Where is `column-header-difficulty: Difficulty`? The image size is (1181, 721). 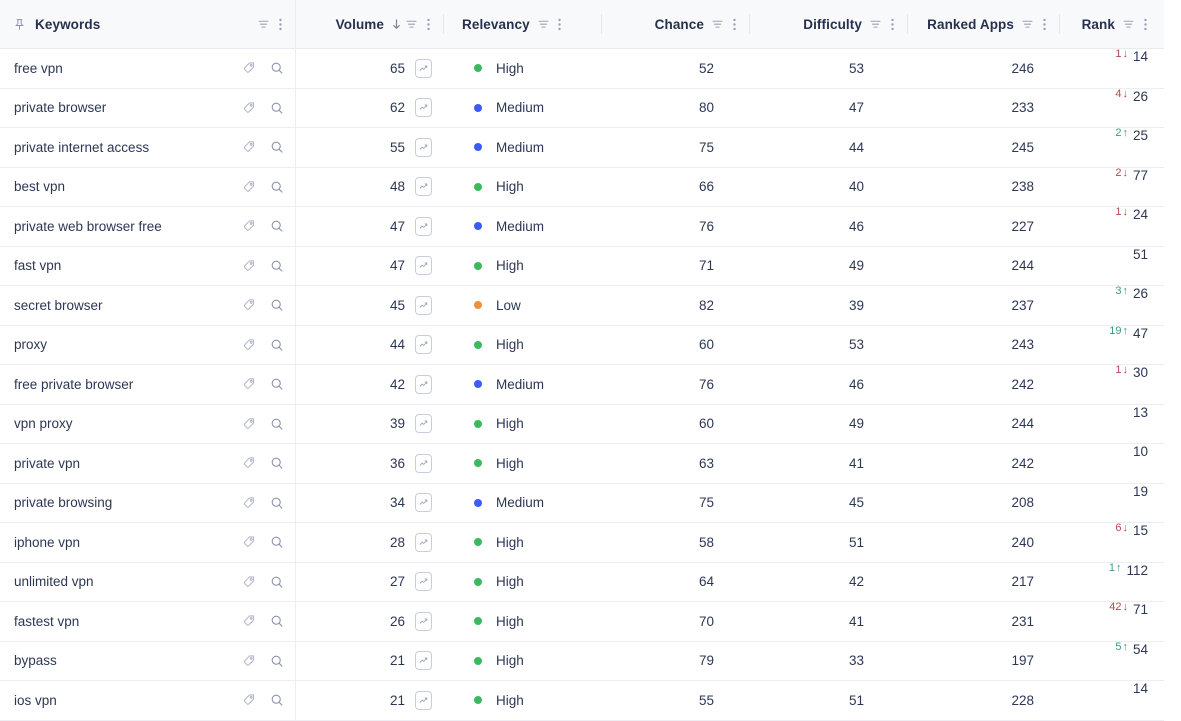 column-header-difficulty: Difficulty is located at coordinates (829, 24).